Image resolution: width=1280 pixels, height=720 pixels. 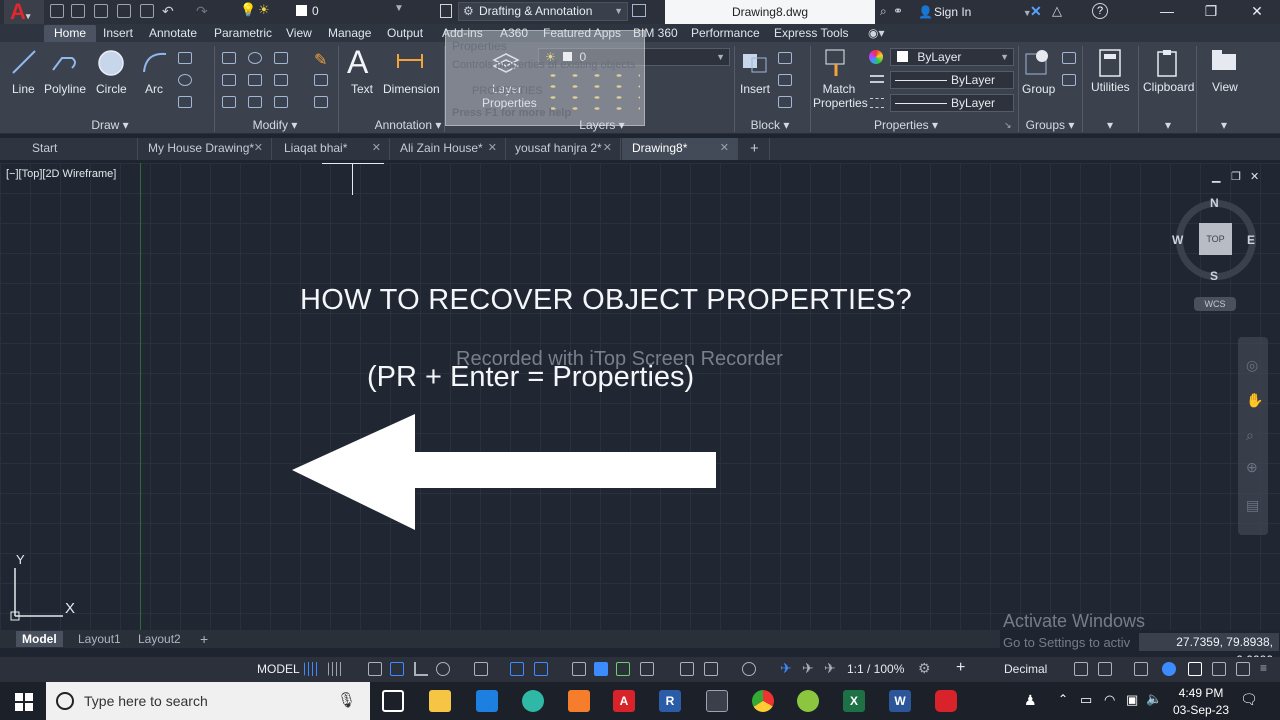 What do you see at coordinates (405, 33) in the screenshot?
I see `tab-output: Output` at bounding box center [405, 33].